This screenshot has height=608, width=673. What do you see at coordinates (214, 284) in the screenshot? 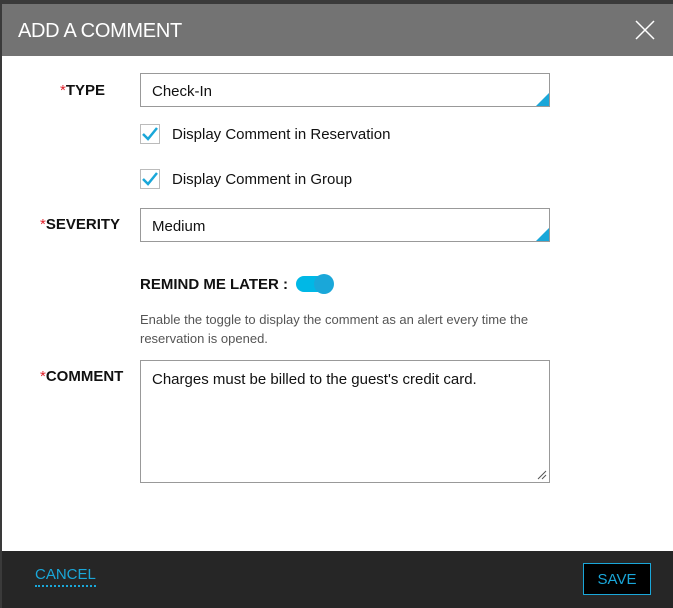
I see `remind-me-later-label: REMIND ME LATER :` at bounding box center [214, 284].